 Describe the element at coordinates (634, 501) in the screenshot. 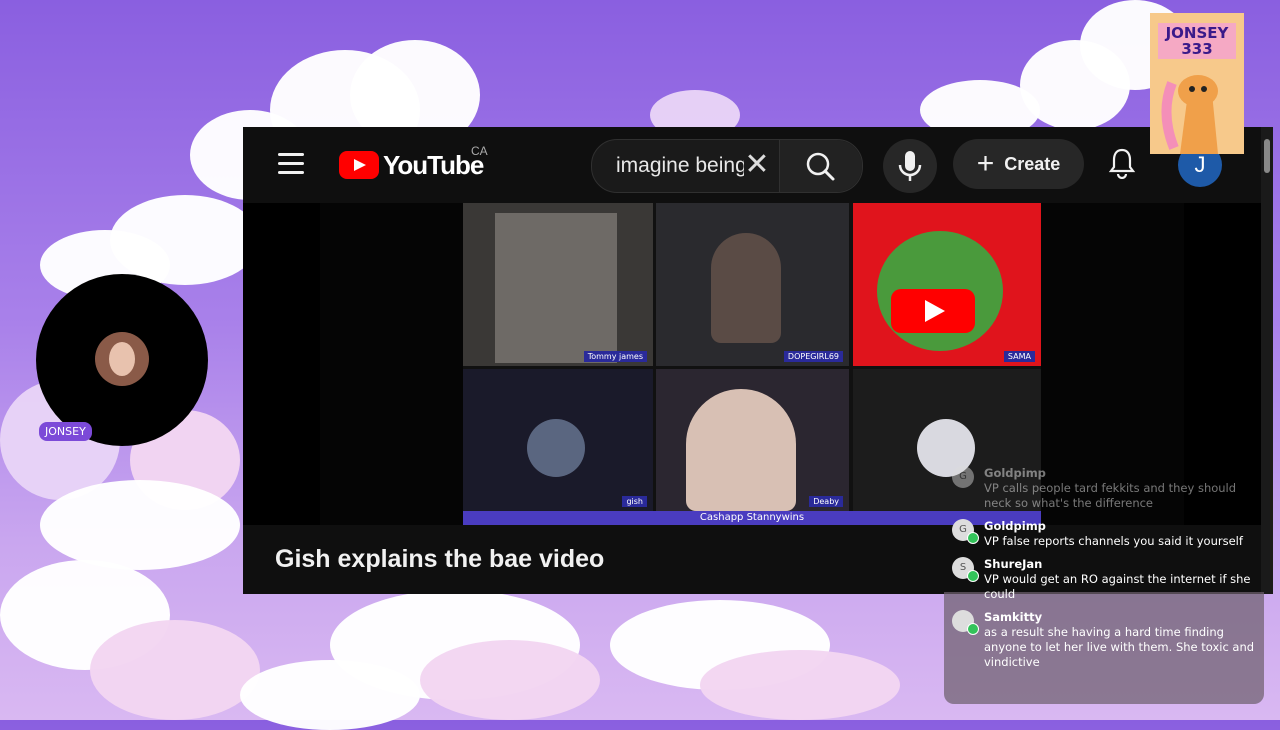

I see `participant-name: gish` at that location.